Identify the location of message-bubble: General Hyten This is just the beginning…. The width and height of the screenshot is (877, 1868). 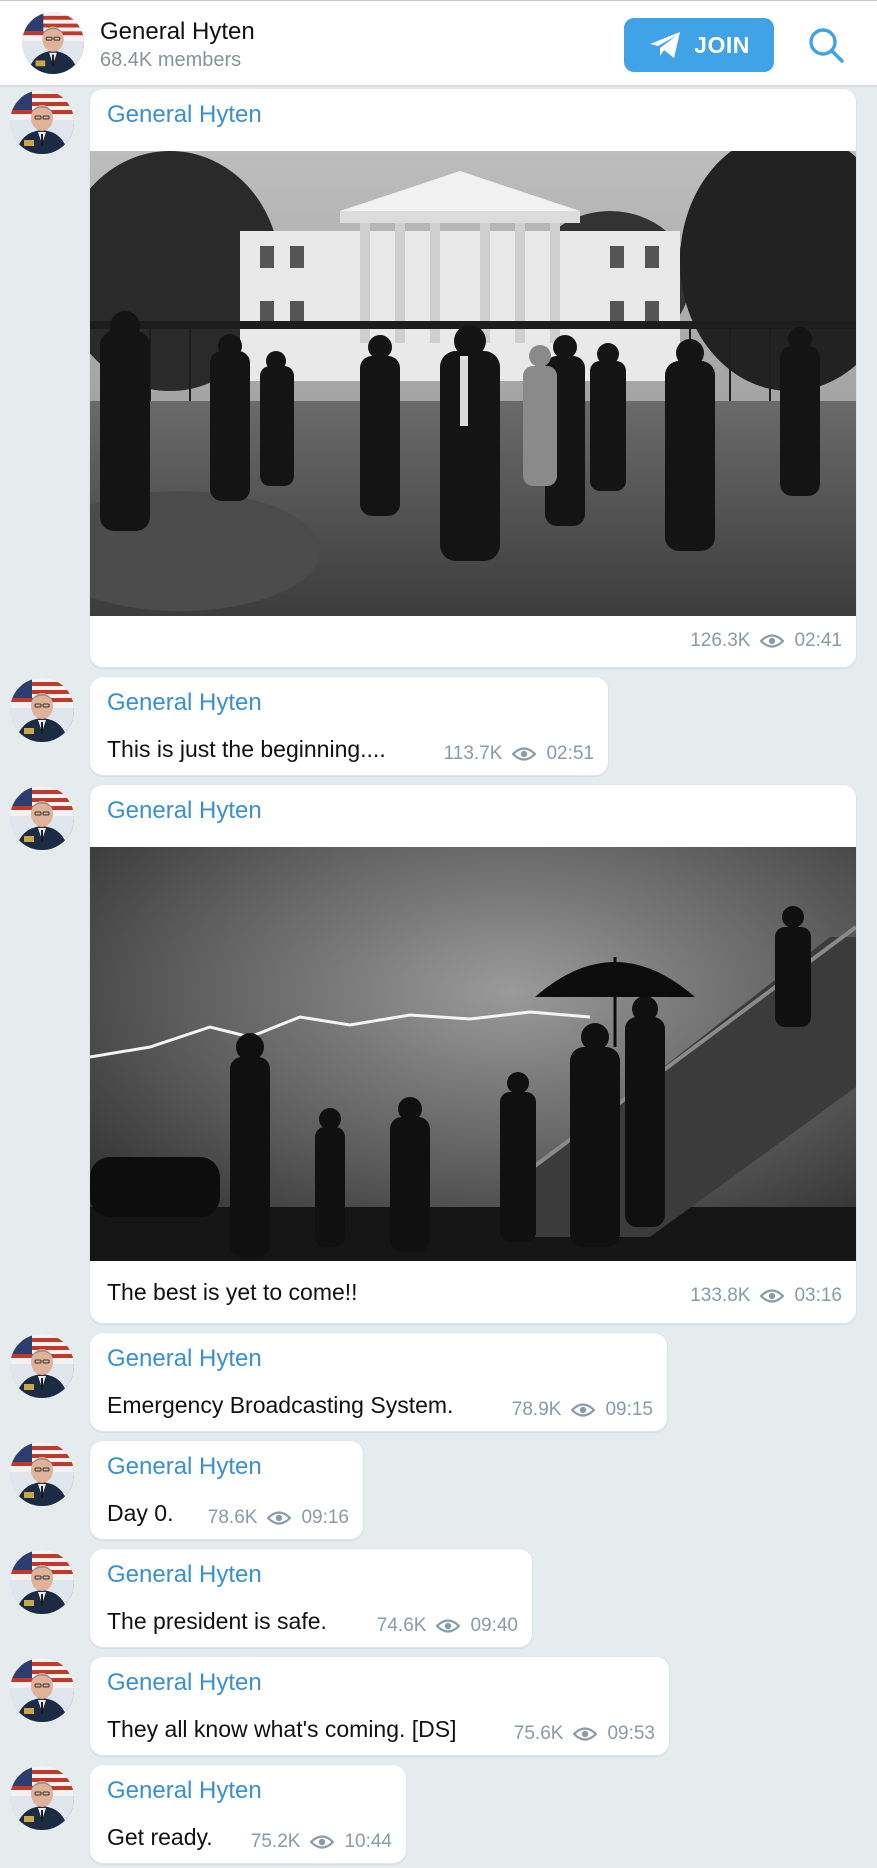
(349, 726).